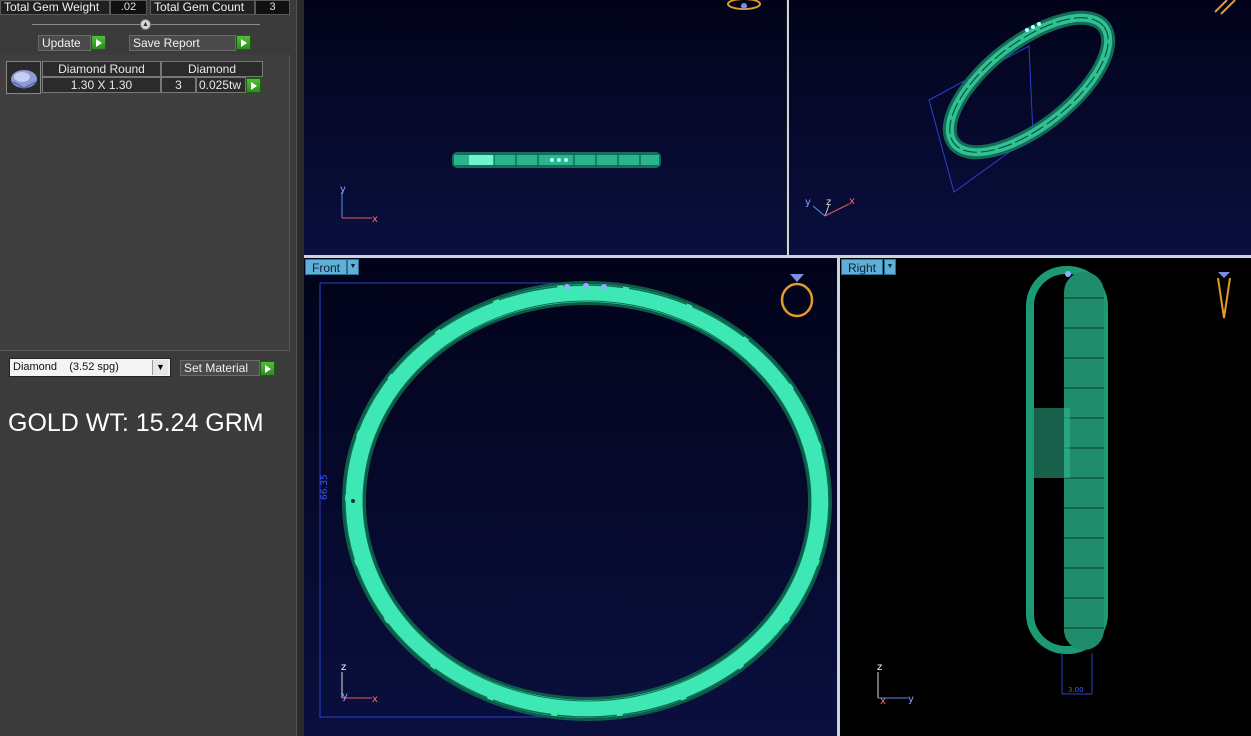 The image size is (1251, 736). Describe the element at coordinates (353, 267) in the screenshot. I see `front-view-dropdown-icon: ▼` at that location.